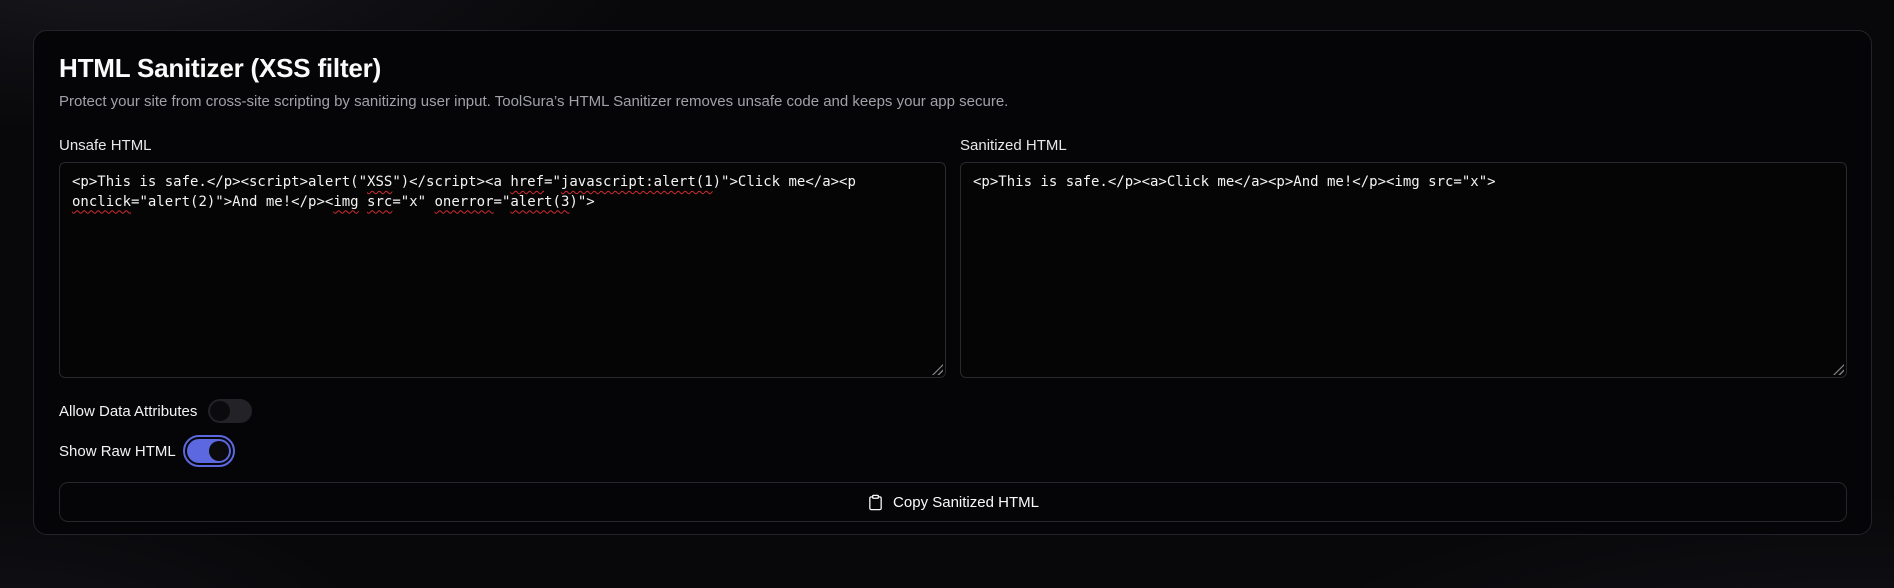 The height and width of the screenshot is (588, 1894). I want to click on allow-data-attributes-toggle, so click(230, 411).